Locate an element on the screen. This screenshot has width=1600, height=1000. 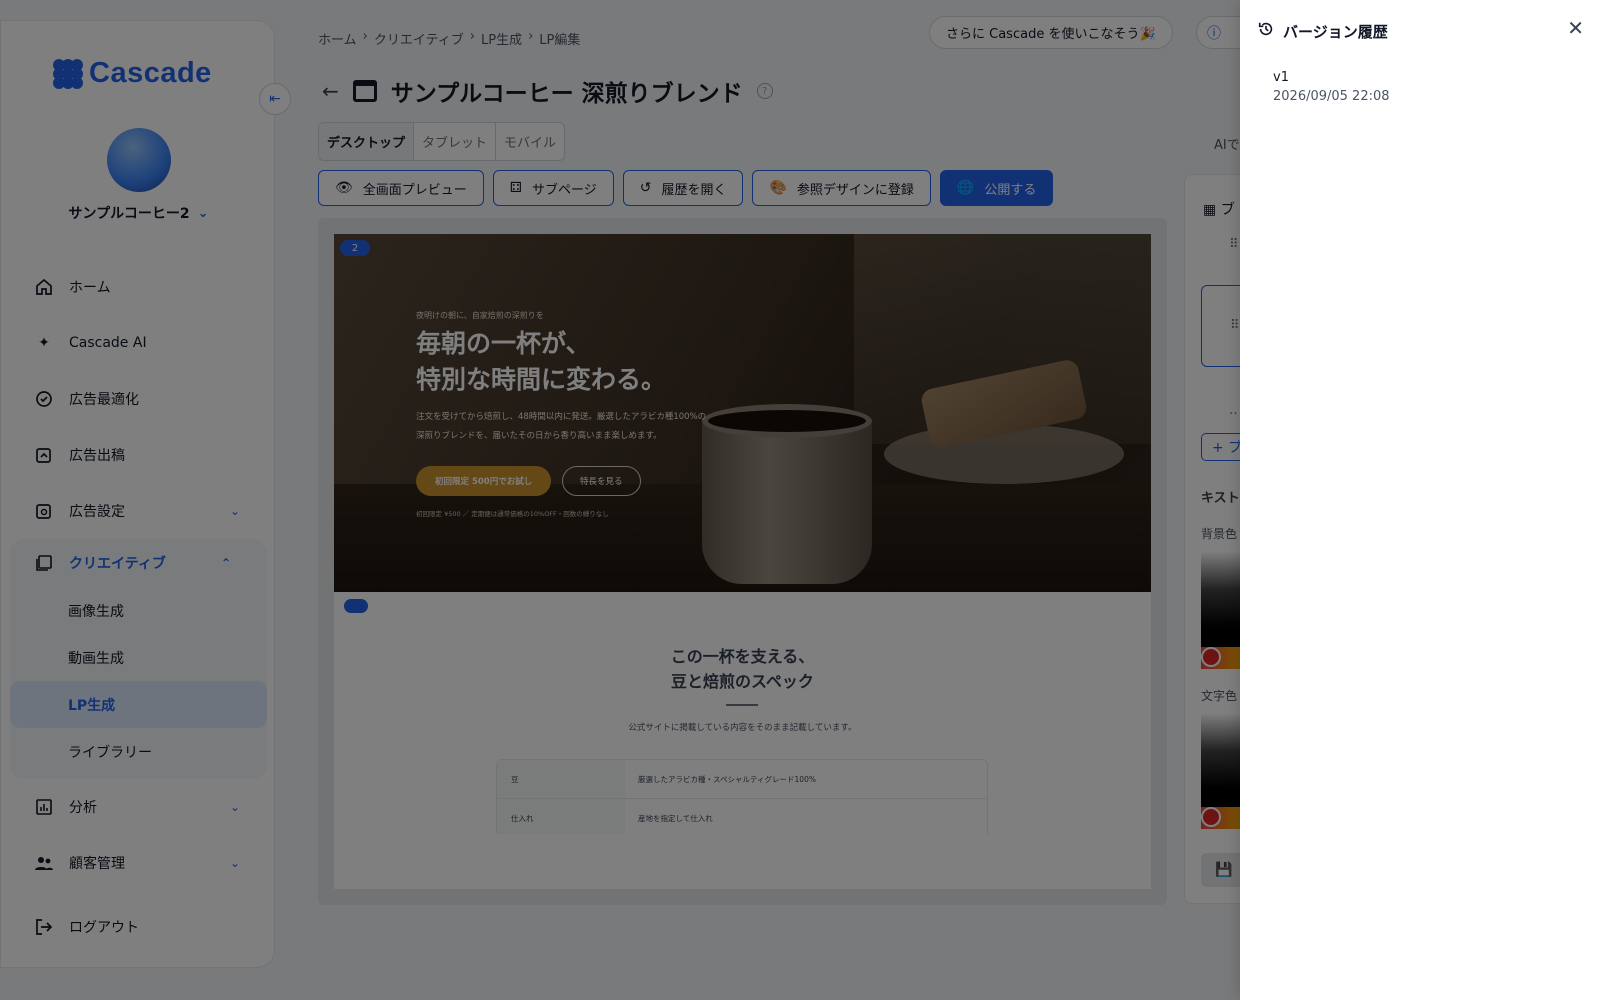
version-date: 2026/09/05 22:08 is located at coordinates (1331, 96).